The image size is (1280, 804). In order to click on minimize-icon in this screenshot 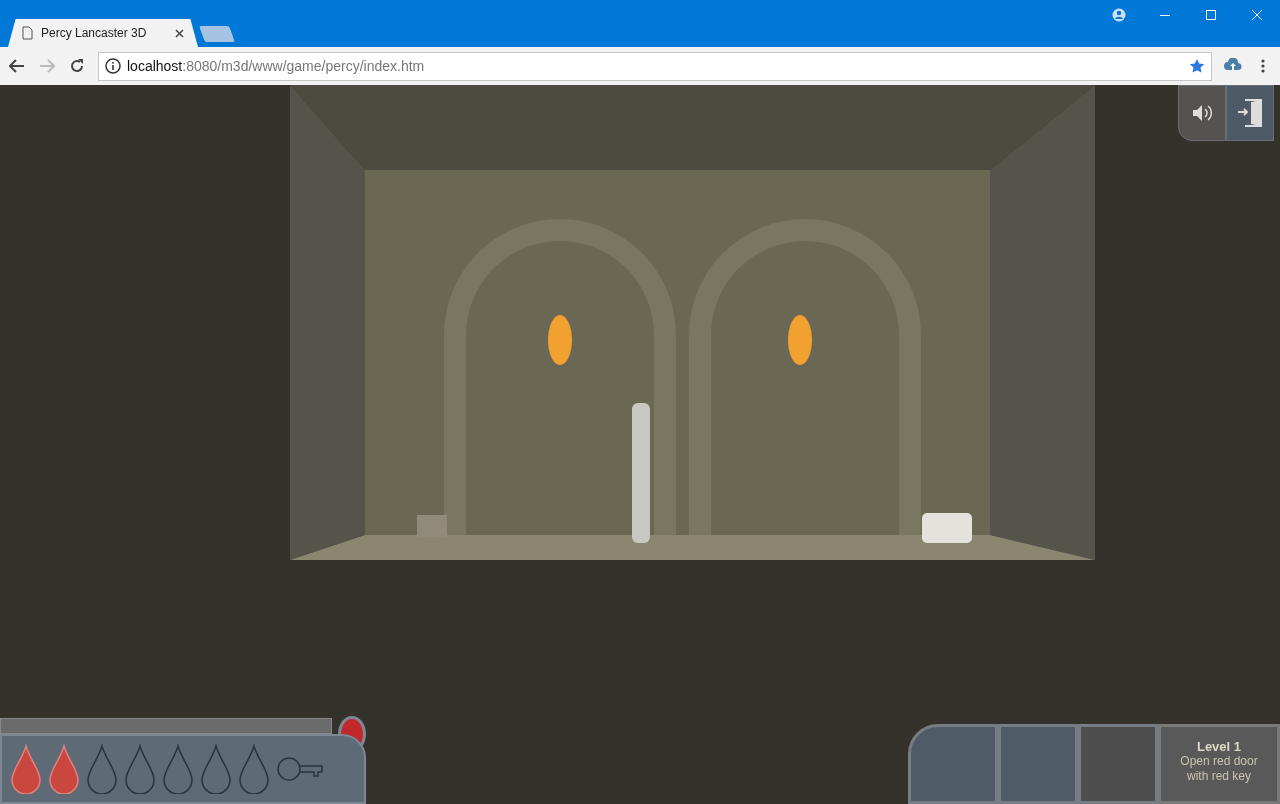, I will do `click(1165, 15)`.